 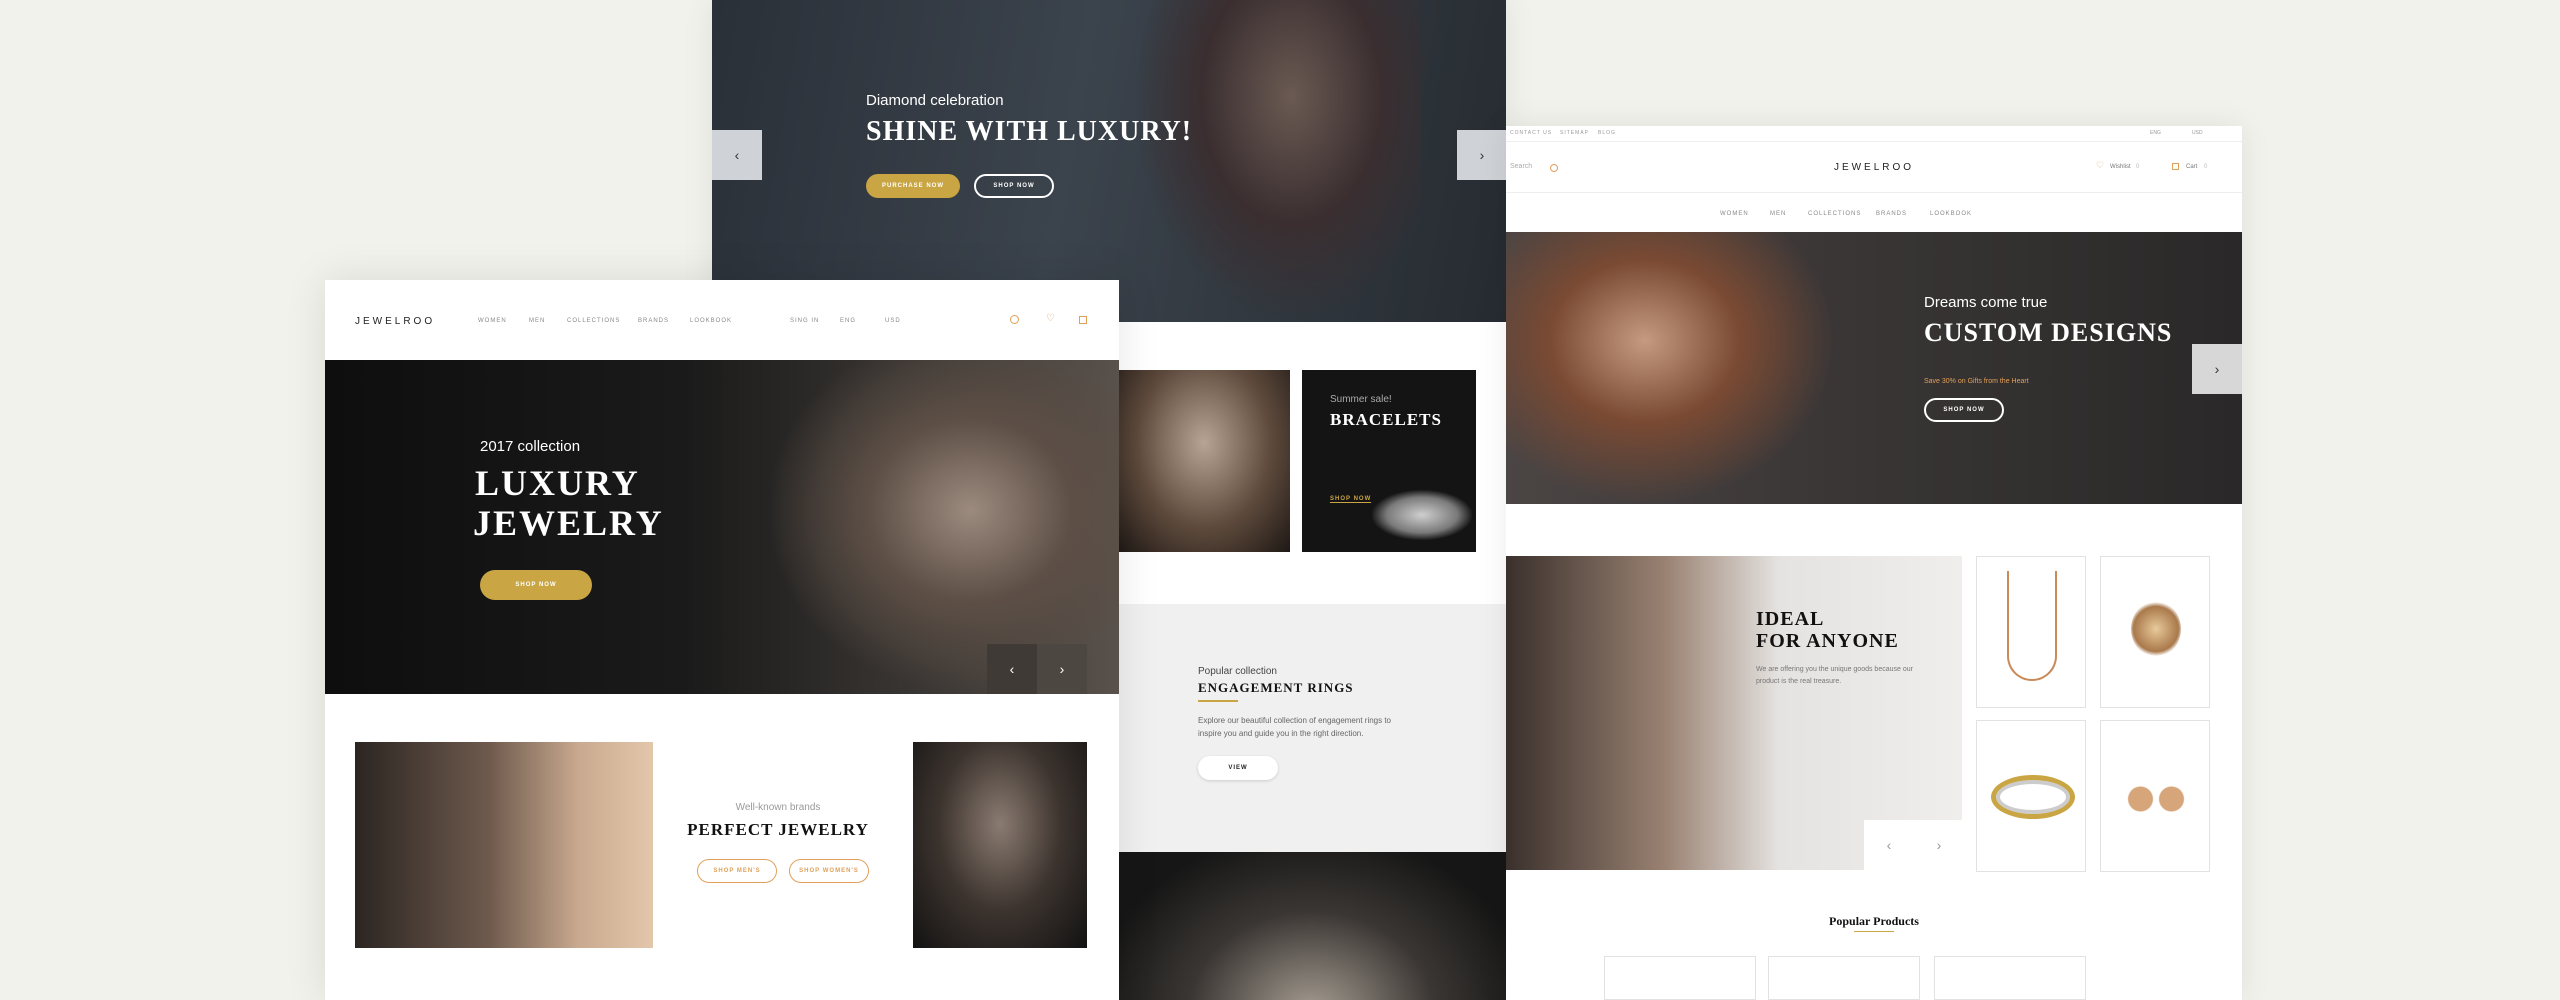 I want to click on right-hero-next-arrow: ›, so click(x=2217, y=369).